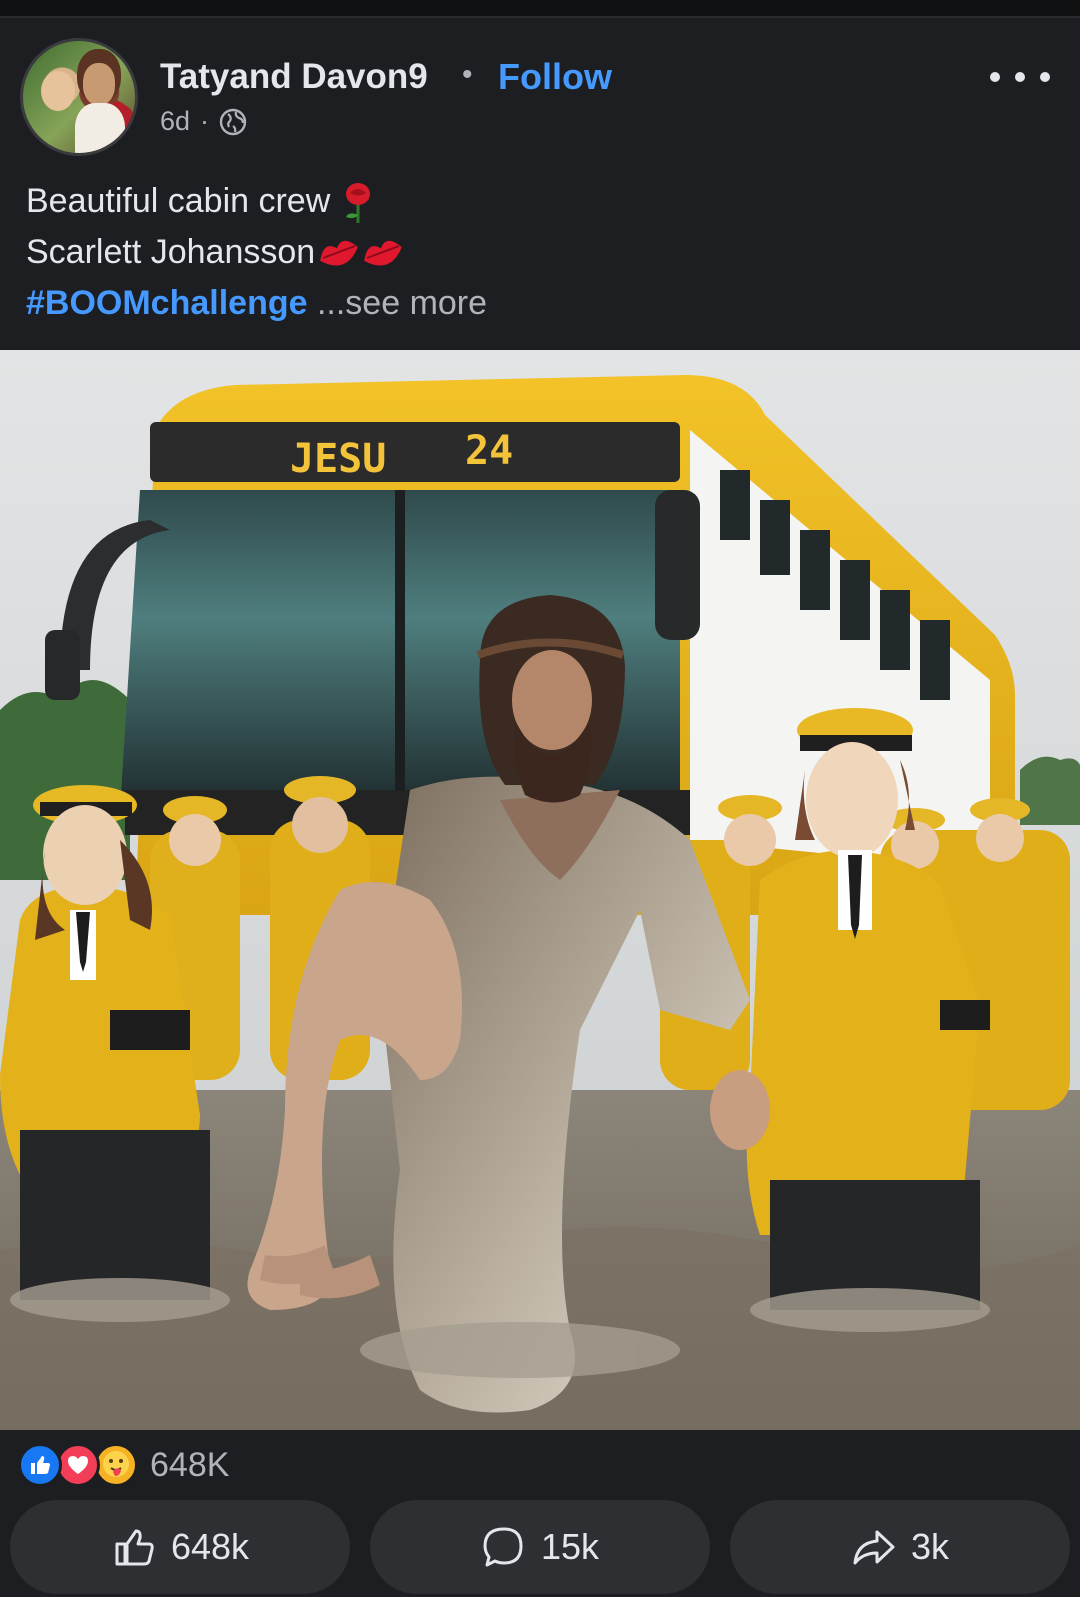  What do you see at coordinates (540, 9) in the screenshot?
I see `status-strip` at bounding box center [540, 9].